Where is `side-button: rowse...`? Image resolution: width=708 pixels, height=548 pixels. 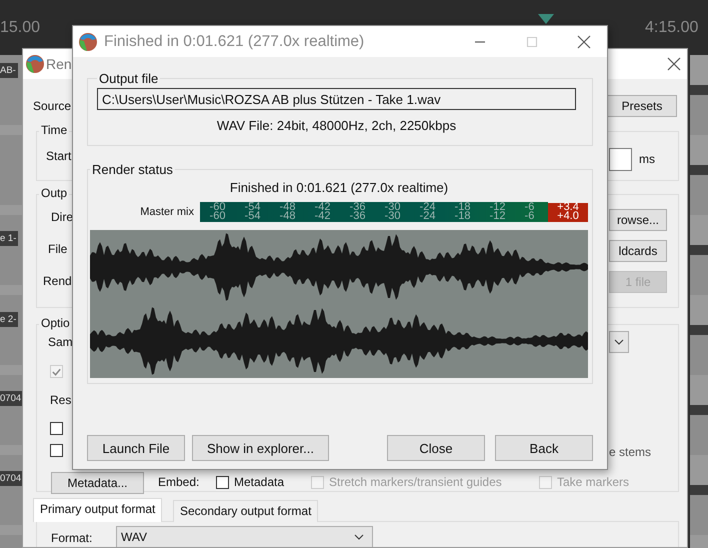
side-button: rowse... is located at coordinates (638, 220).